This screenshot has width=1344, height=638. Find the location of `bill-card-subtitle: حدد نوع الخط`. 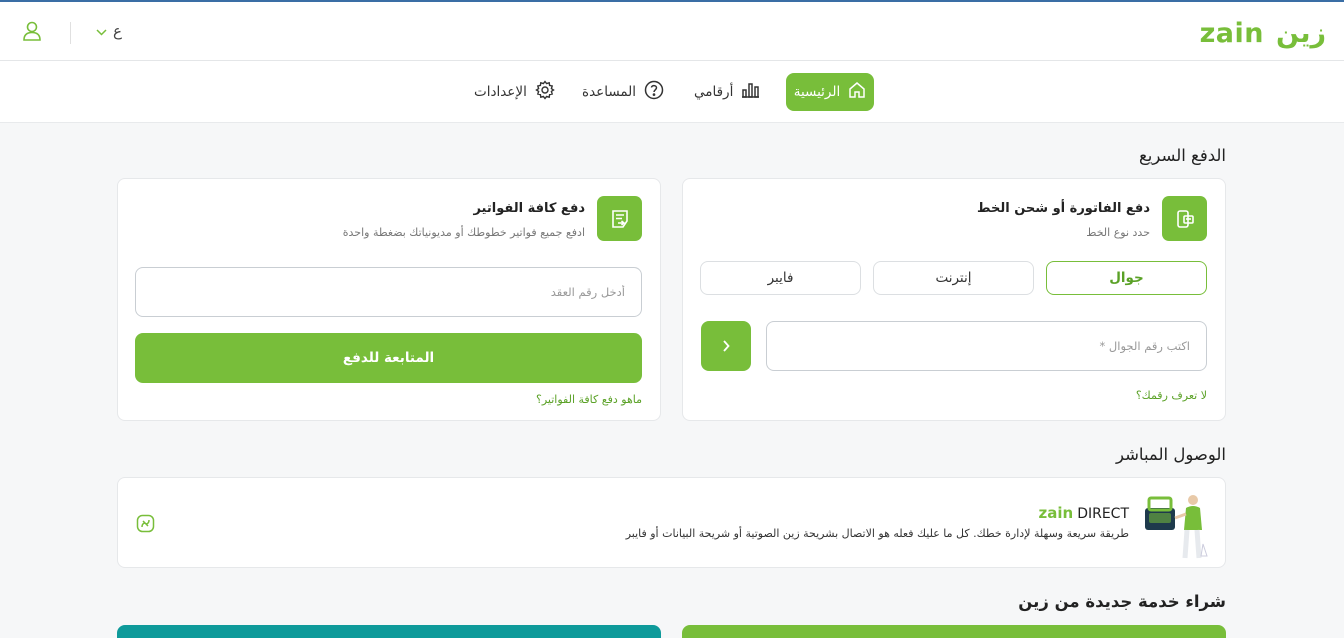

bill-card-subtitle: حدد نوع الخط is located at coordinates (1118, 232).